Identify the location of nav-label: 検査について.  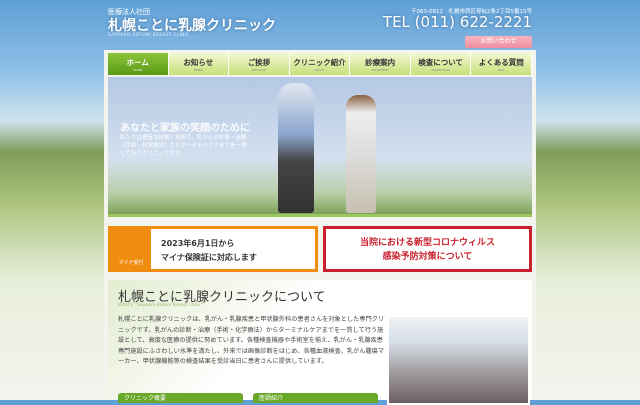
(441, 62).